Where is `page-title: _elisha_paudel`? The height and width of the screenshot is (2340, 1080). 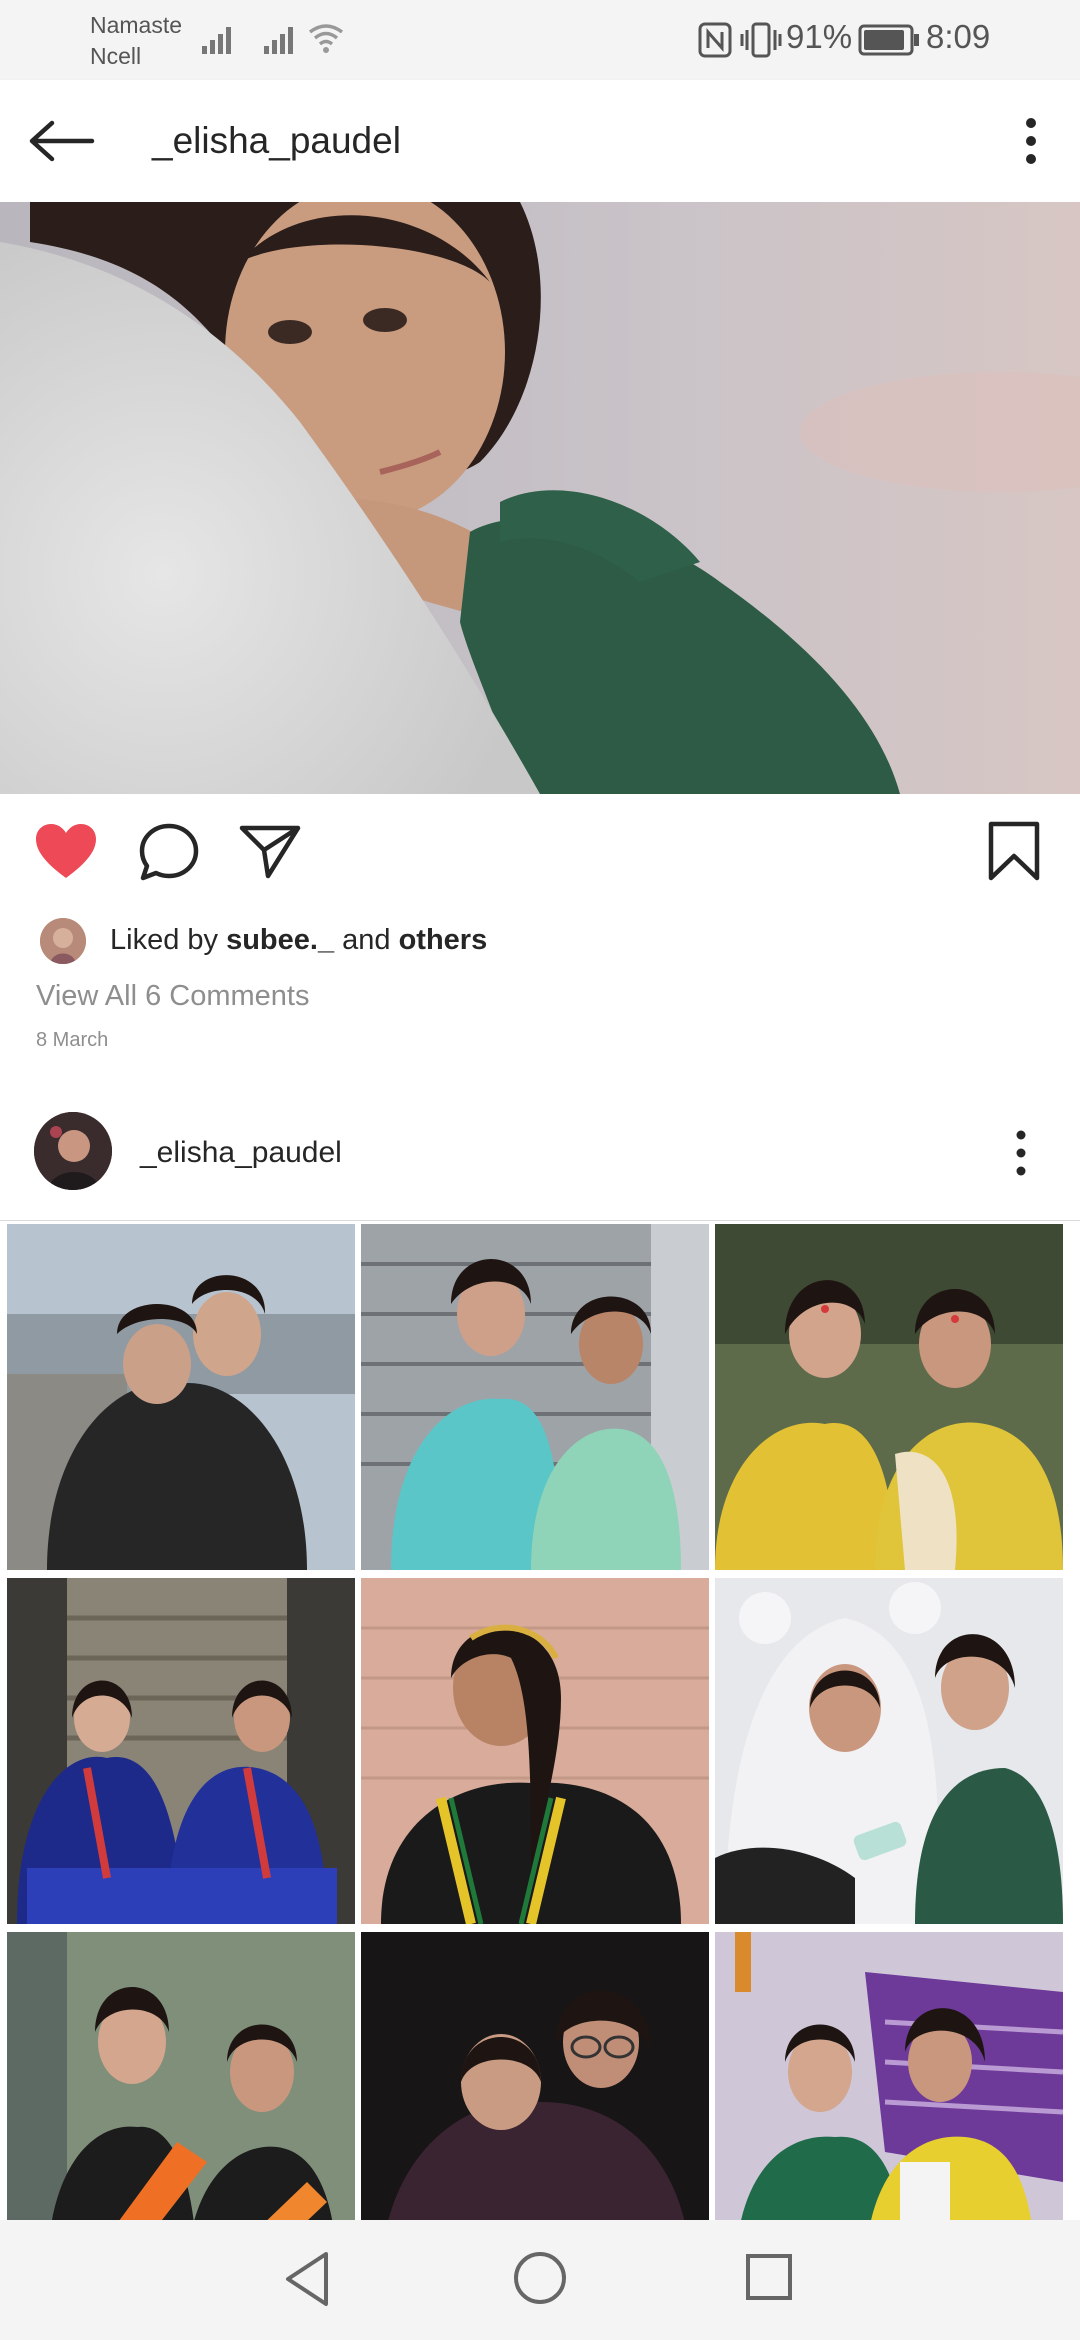 page-title: _elisha_paudel is located at coordinates (276, 140).